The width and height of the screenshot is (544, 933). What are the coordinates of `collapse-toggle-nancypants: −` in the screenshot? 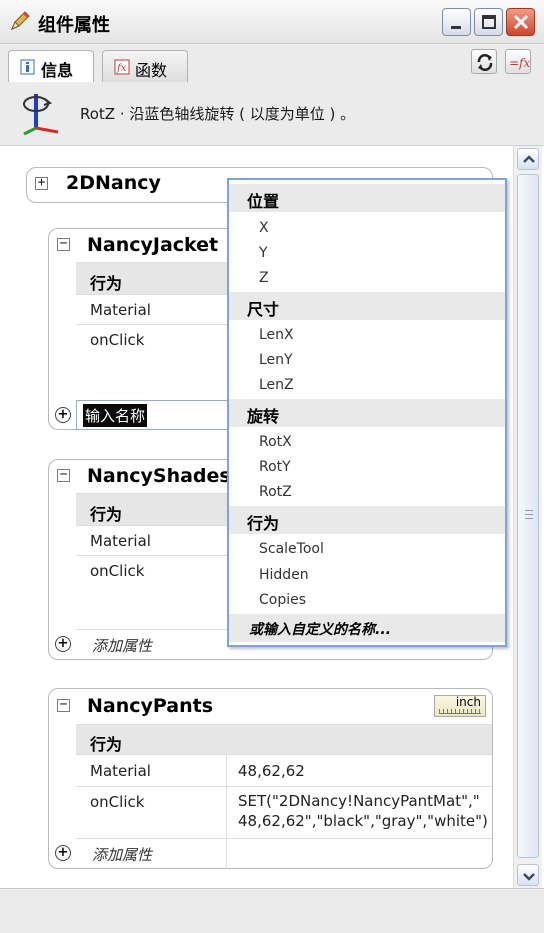 It's located at (63, 705).